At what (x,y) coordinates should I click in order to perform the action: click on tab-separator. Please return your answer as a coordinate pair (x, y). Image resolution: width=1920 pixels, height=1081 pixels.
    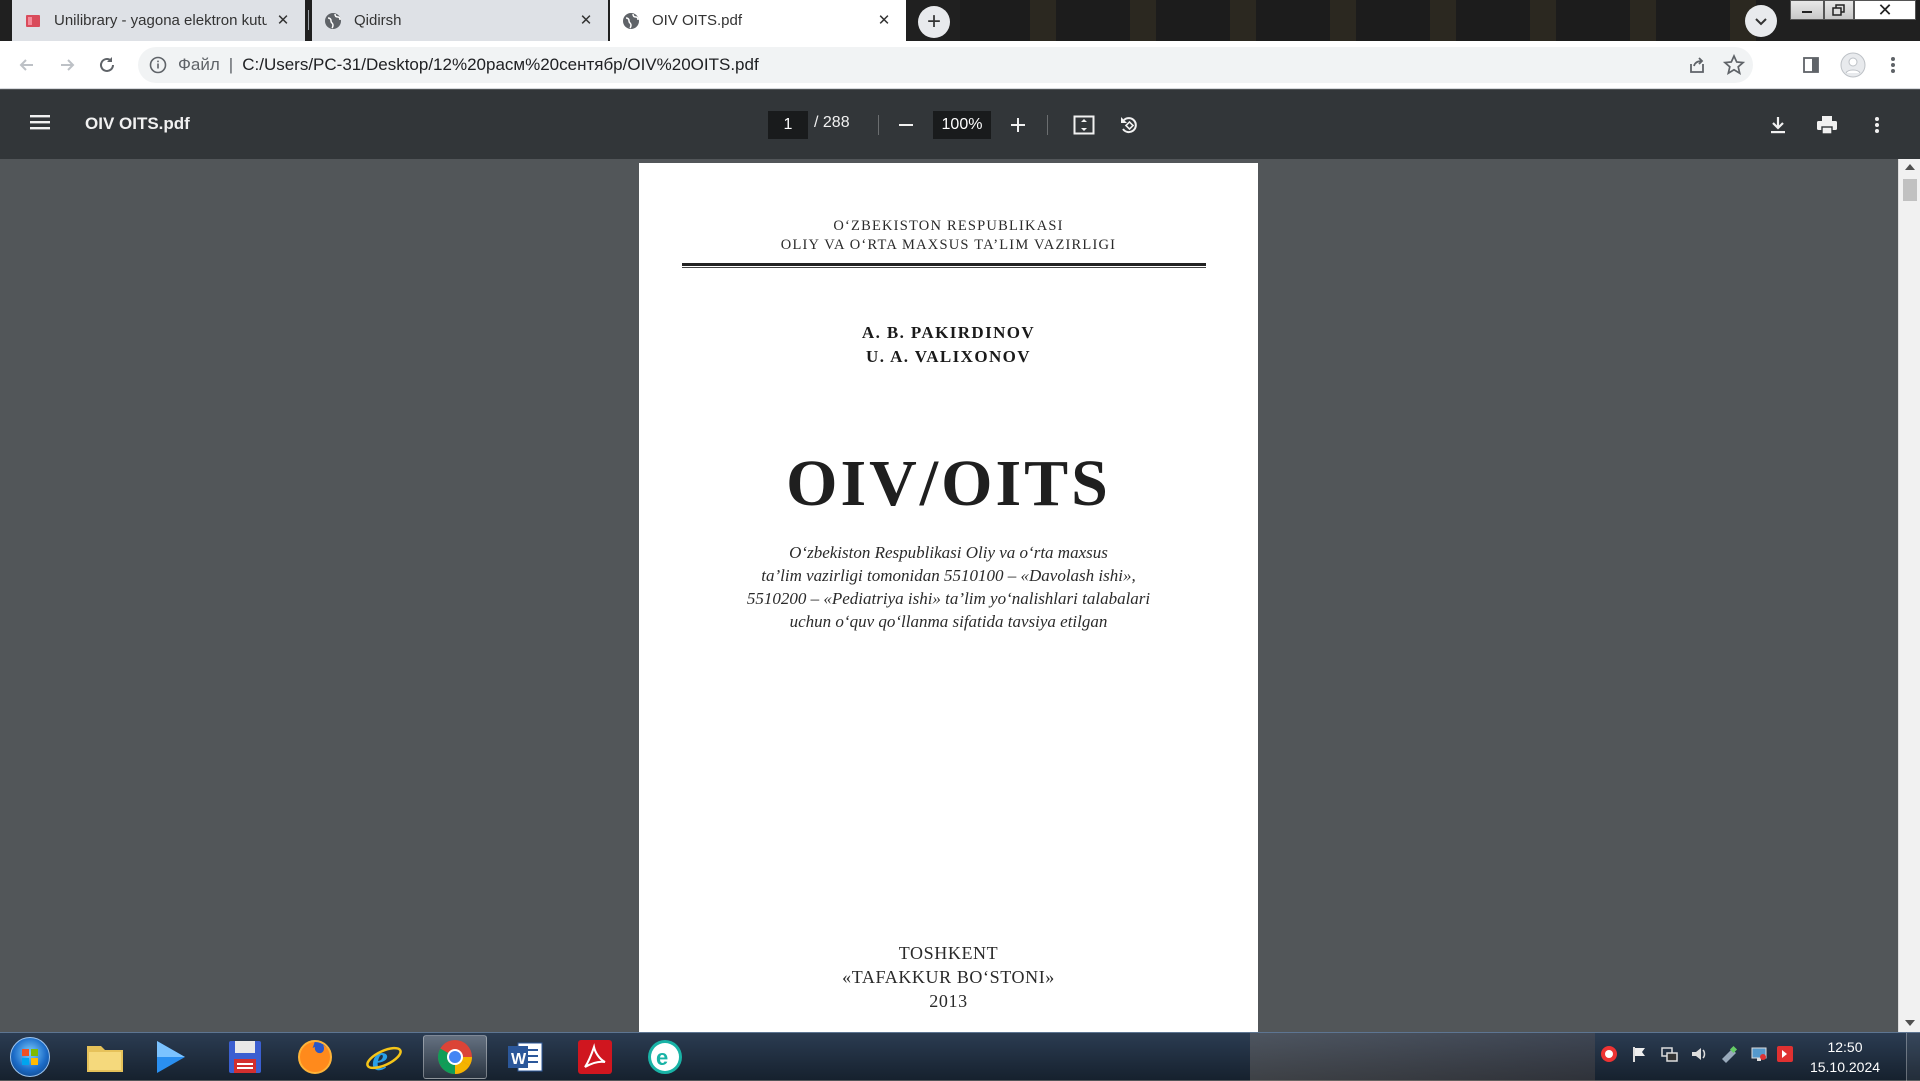
    Looking at the image, I should click on (308, 20).